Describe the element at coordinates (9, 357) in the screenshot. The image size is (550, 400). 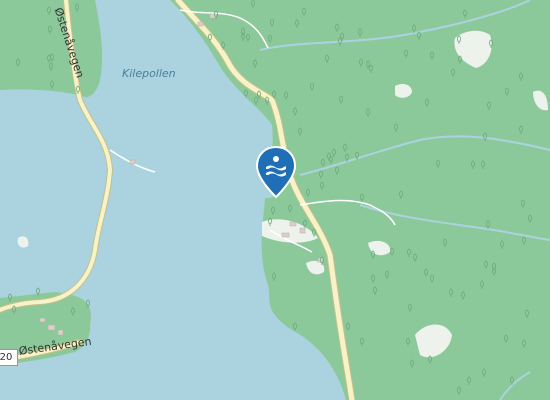
I see `road-number-badge: 20` at that location.